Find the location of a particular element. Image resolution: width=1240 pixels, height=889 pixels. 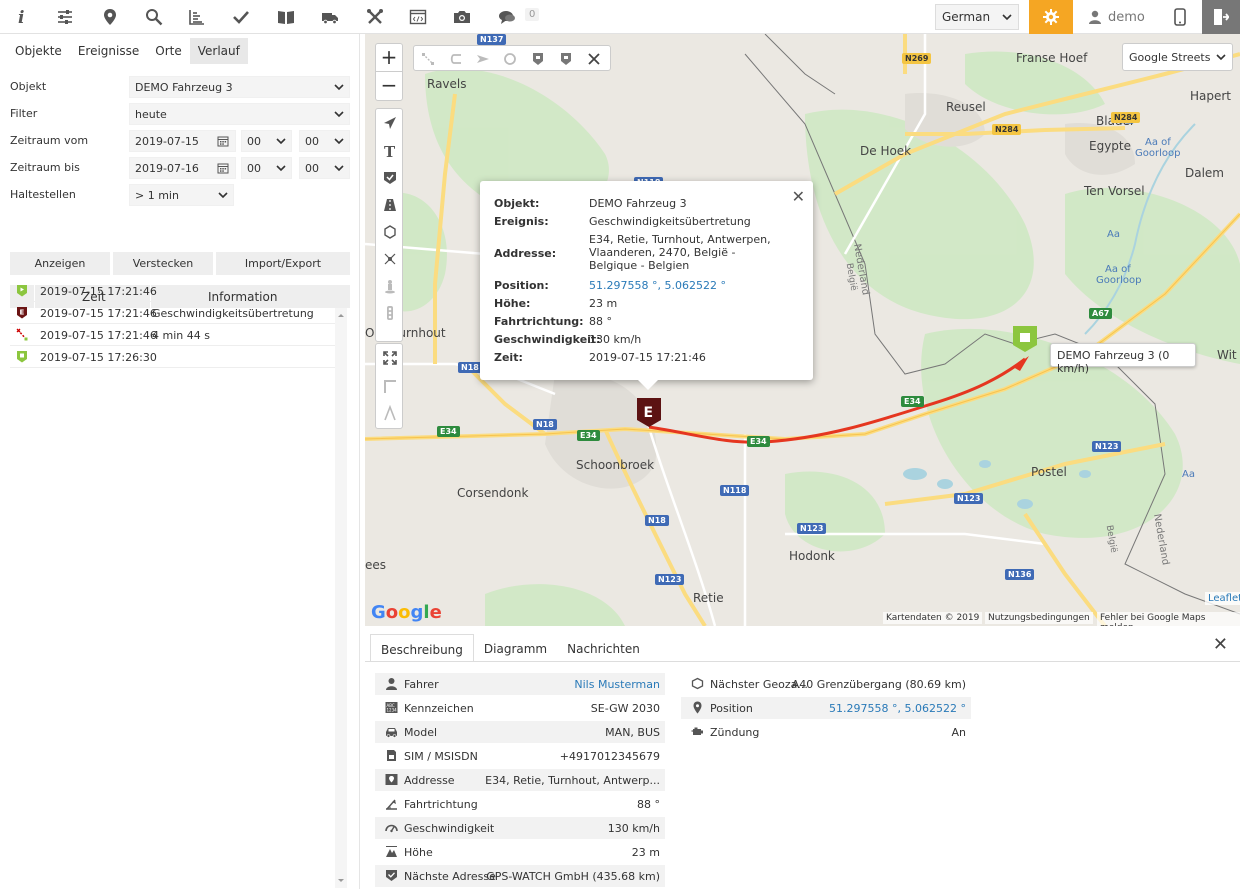

attribution-report-link: Fehler bei Google Maps melden is located at coordinates (1168, 619).